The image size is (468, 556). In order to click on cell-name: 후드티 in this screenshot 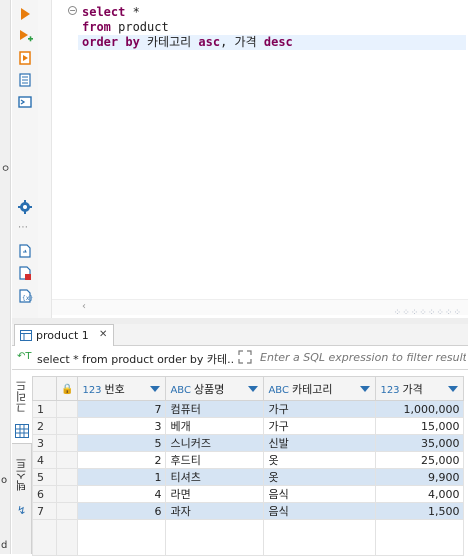, I will do `click(215, 460)`.